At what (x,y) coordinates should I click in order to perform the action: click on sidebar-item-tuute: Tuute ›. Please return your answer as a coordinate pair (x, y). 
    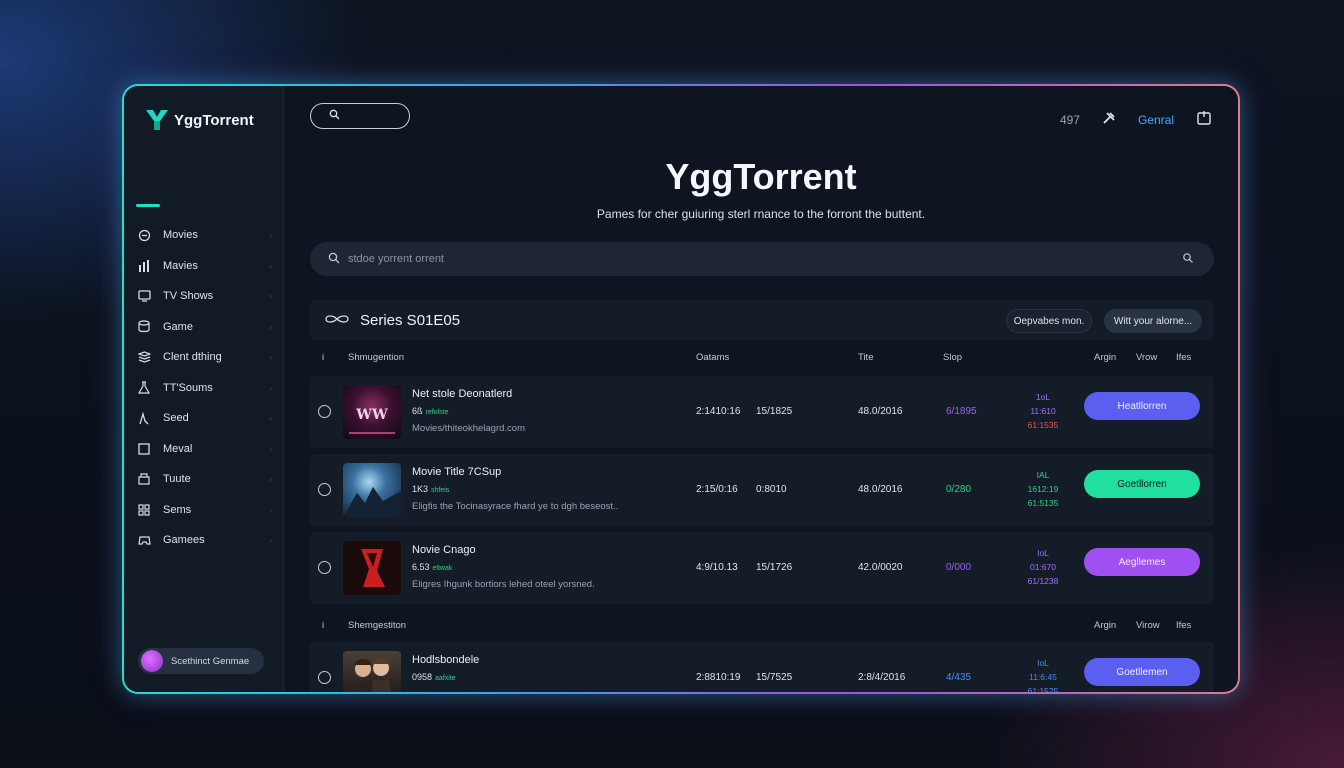
    Looking at the image, I should click on (205, 479).